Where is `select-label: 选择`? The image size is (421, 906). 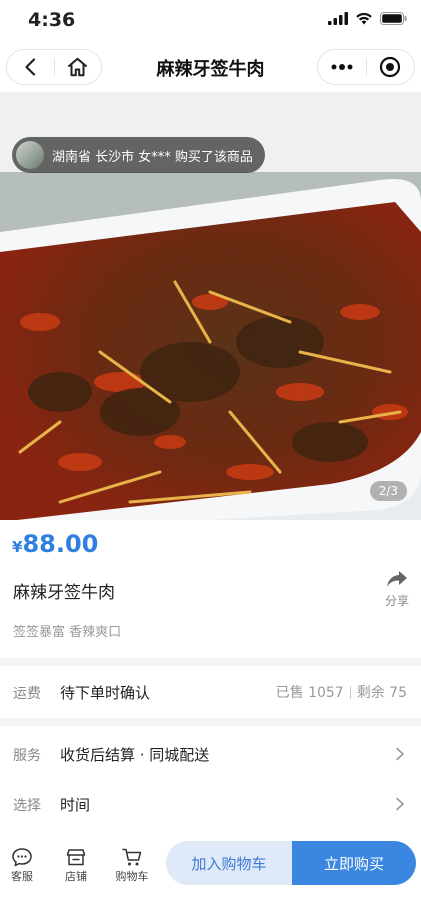 select-label: 选择 is located at coordinates (27, 806).